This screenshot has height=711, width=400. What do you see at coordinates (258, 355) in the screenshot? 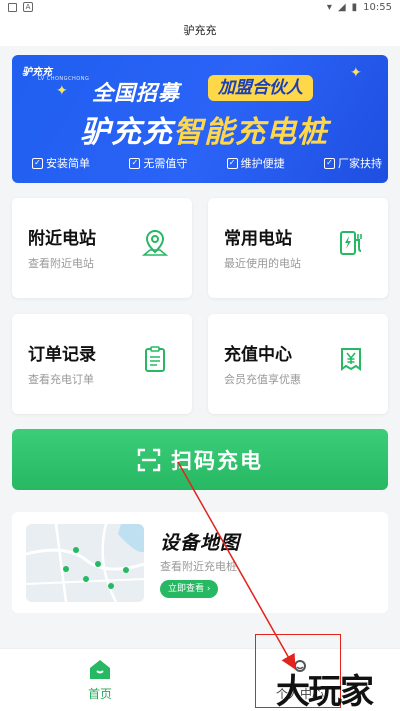
I see `card-title: 充值中心` at bounding box center [258, 355].